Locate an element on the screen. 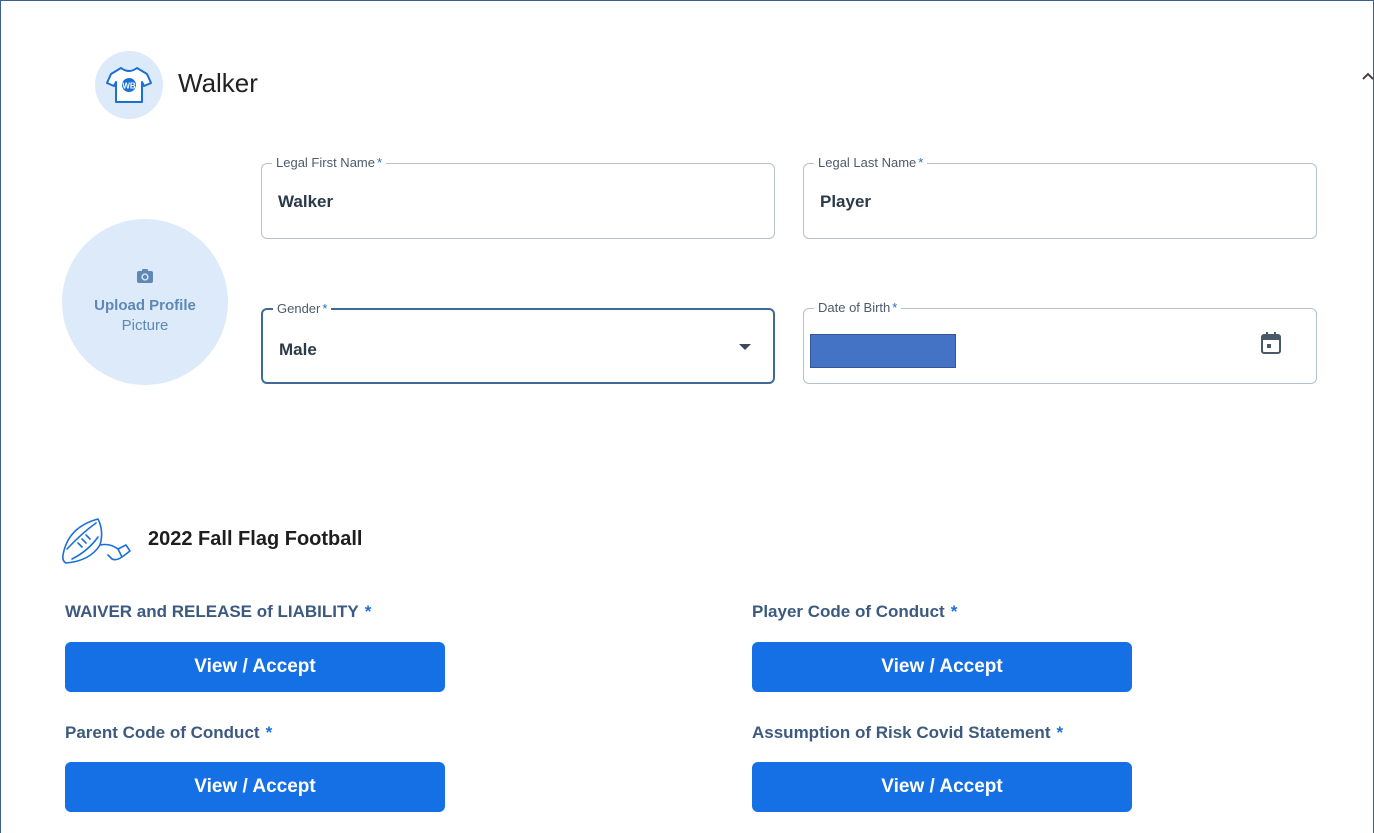  upload-profile-label: Upload Profile Picture is located at coordinates (145, 316).